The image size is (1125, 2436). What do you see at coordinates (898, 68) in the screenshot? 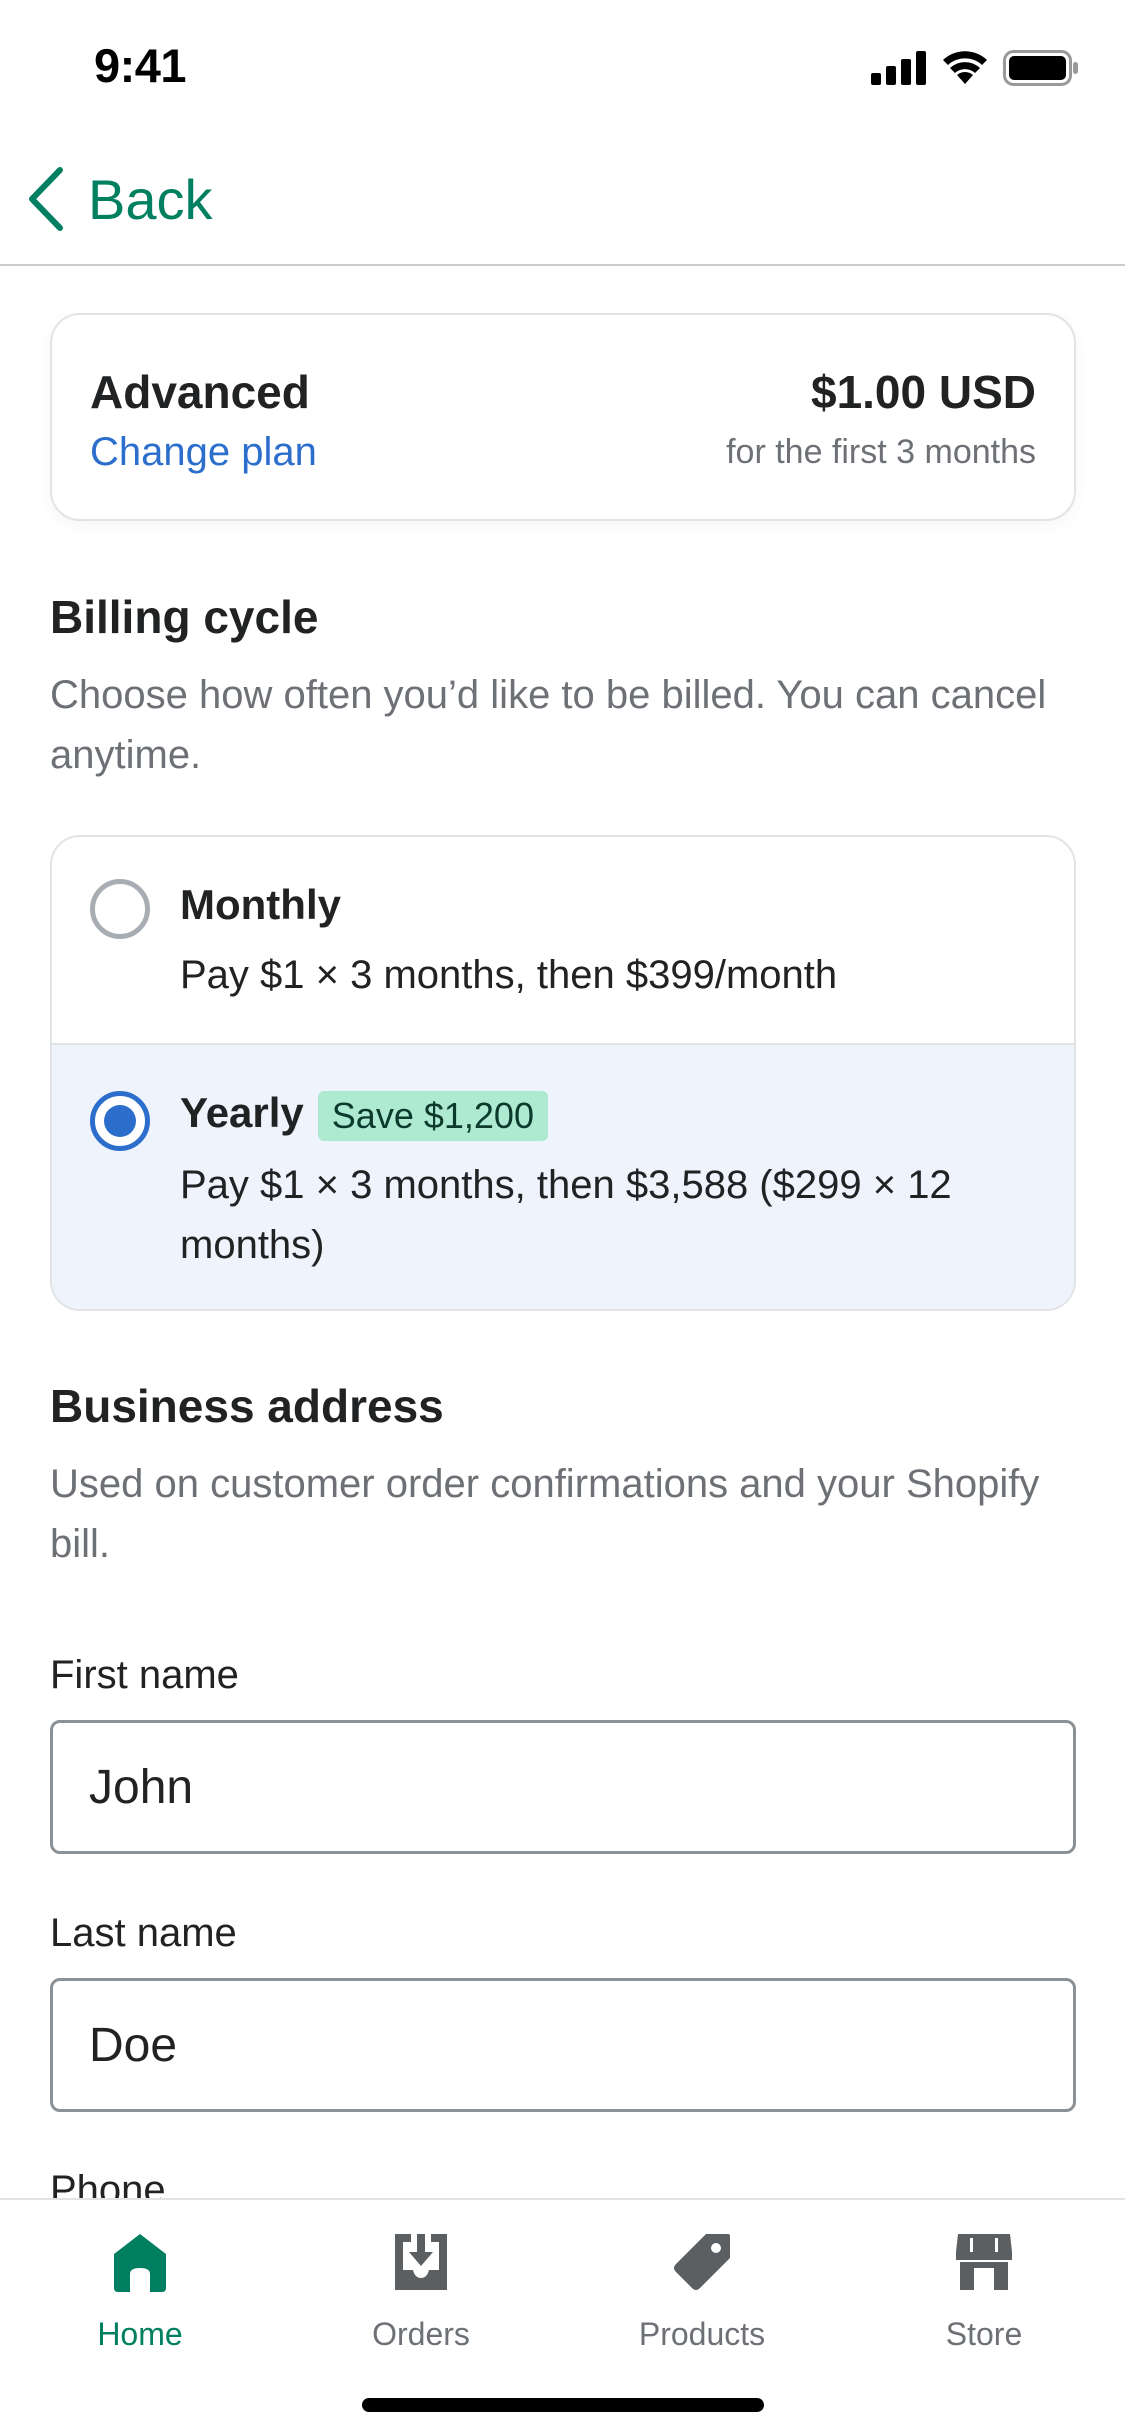
I see `cellular-signal-icon` at bounding box center [898, 68].